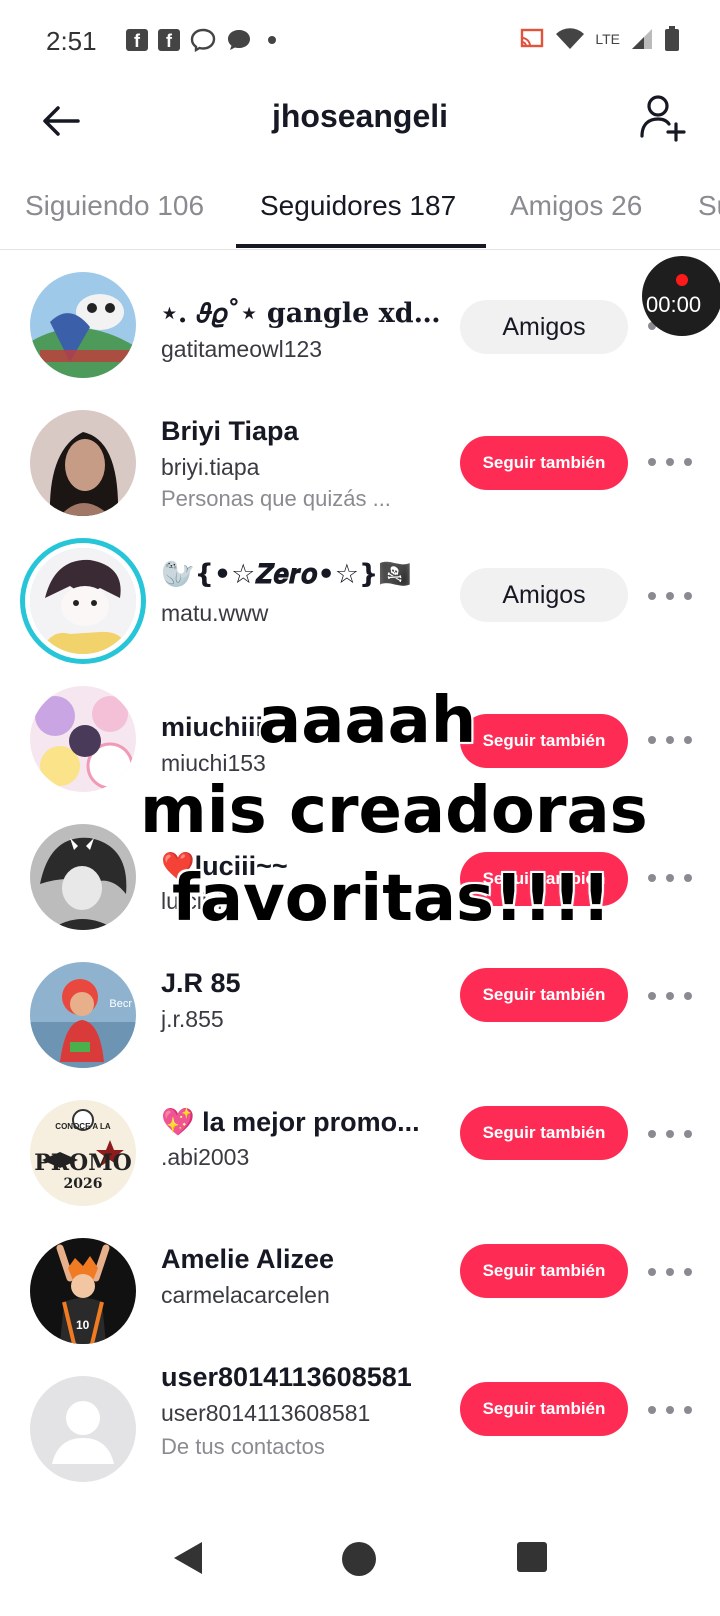 The image size is (720, 1616). What do you see at coordinates (83, 1325) in the screenshot?
I see `jersey-number: 10` at bounding box center [83, 1325].